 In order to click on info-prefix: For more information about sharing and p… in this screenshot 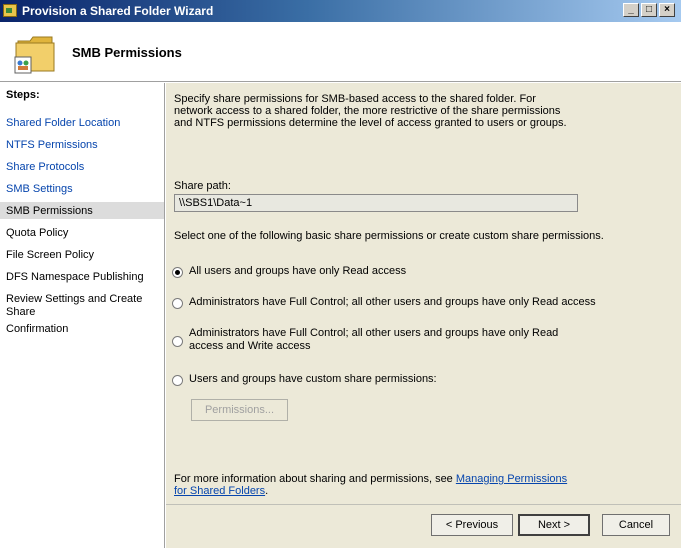, I will do `click(315, 479)`.